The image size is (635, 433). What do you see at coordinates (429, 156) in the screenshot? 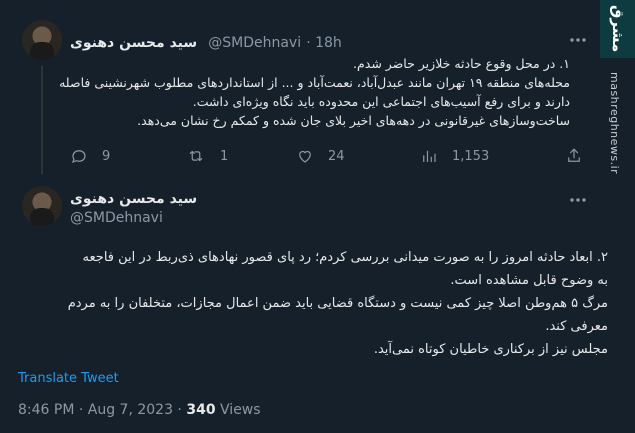
I see `analytics-icon` at bounding box center [429, 156].